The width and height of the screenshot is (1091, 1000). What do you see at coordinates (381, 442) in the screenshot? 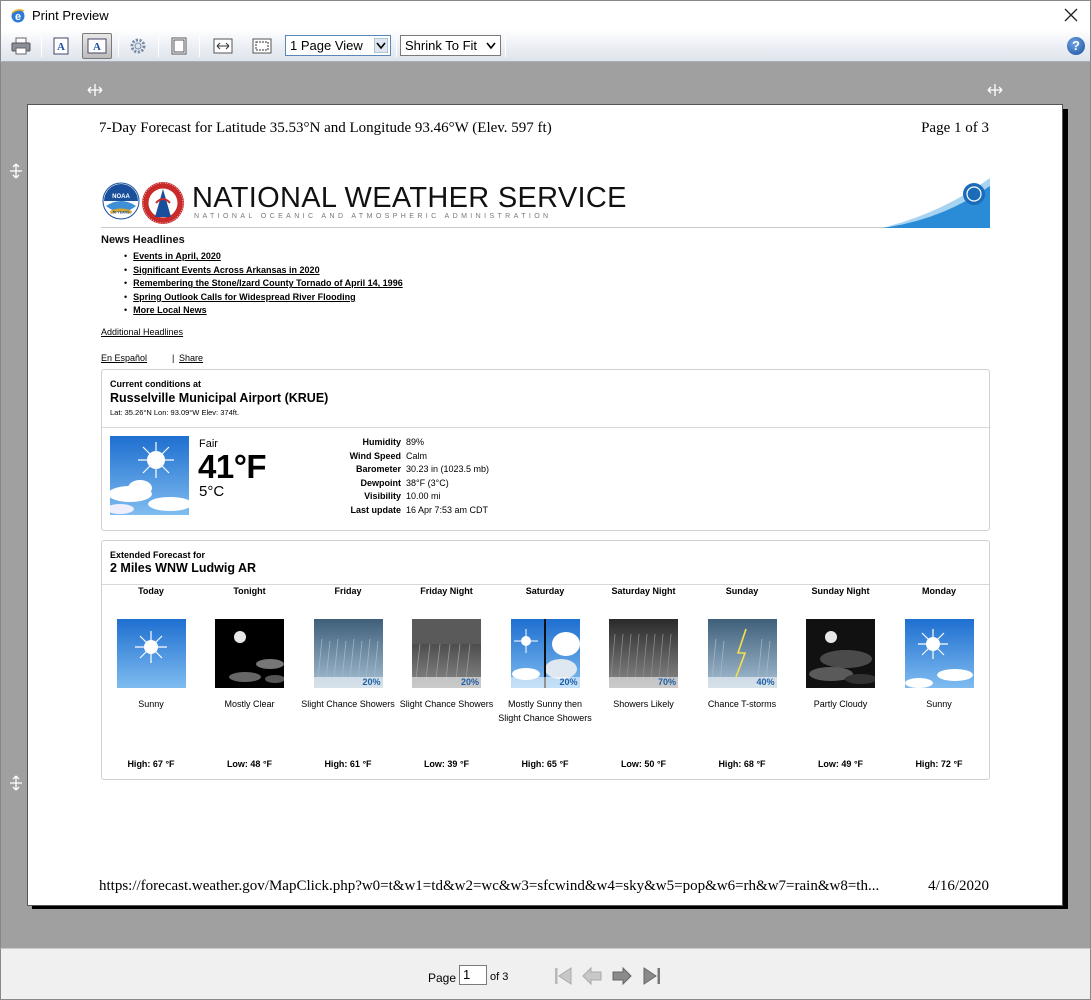
I see `detail-key: Humidity` at bounding box center [381, 442].